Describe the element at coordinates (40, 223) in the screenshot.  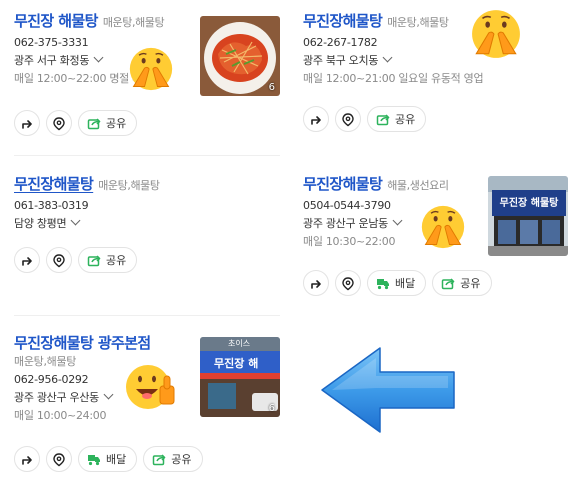
I see `listing-address-text: 담양 창평면` at that location.